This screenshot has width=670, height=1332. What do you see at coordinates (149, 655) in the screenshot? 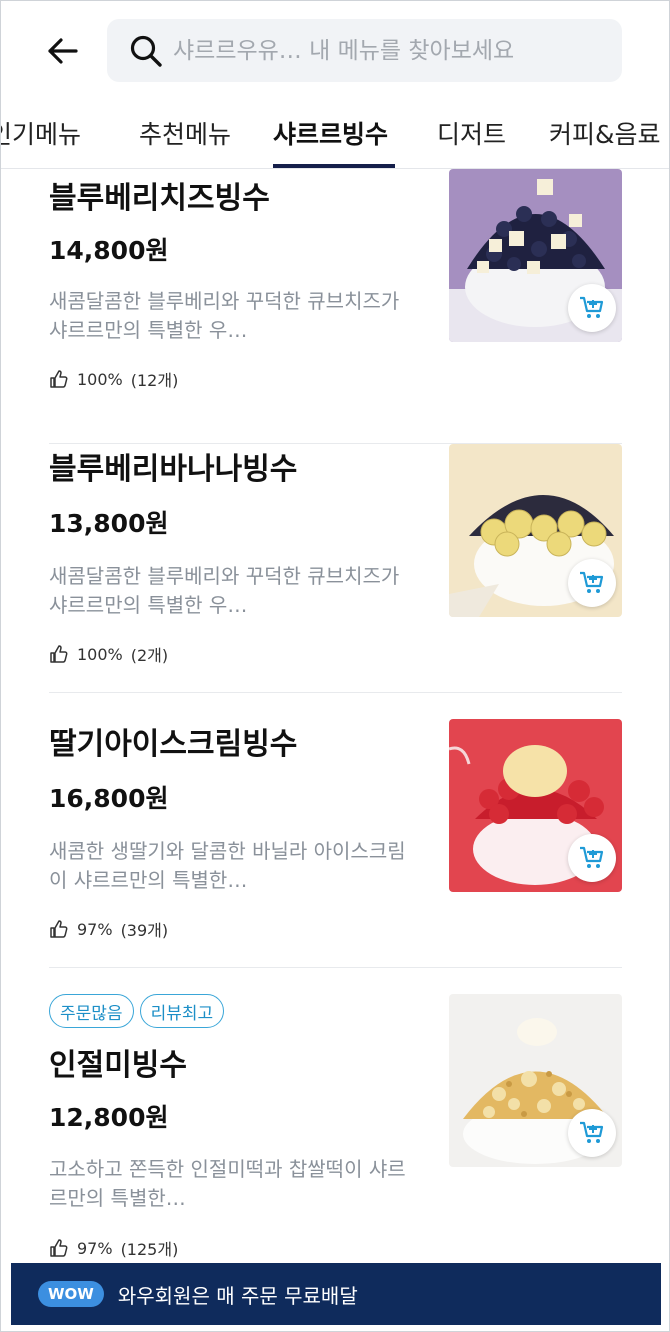
I see `review-count: (2개)` at bounding box center [149, 655].